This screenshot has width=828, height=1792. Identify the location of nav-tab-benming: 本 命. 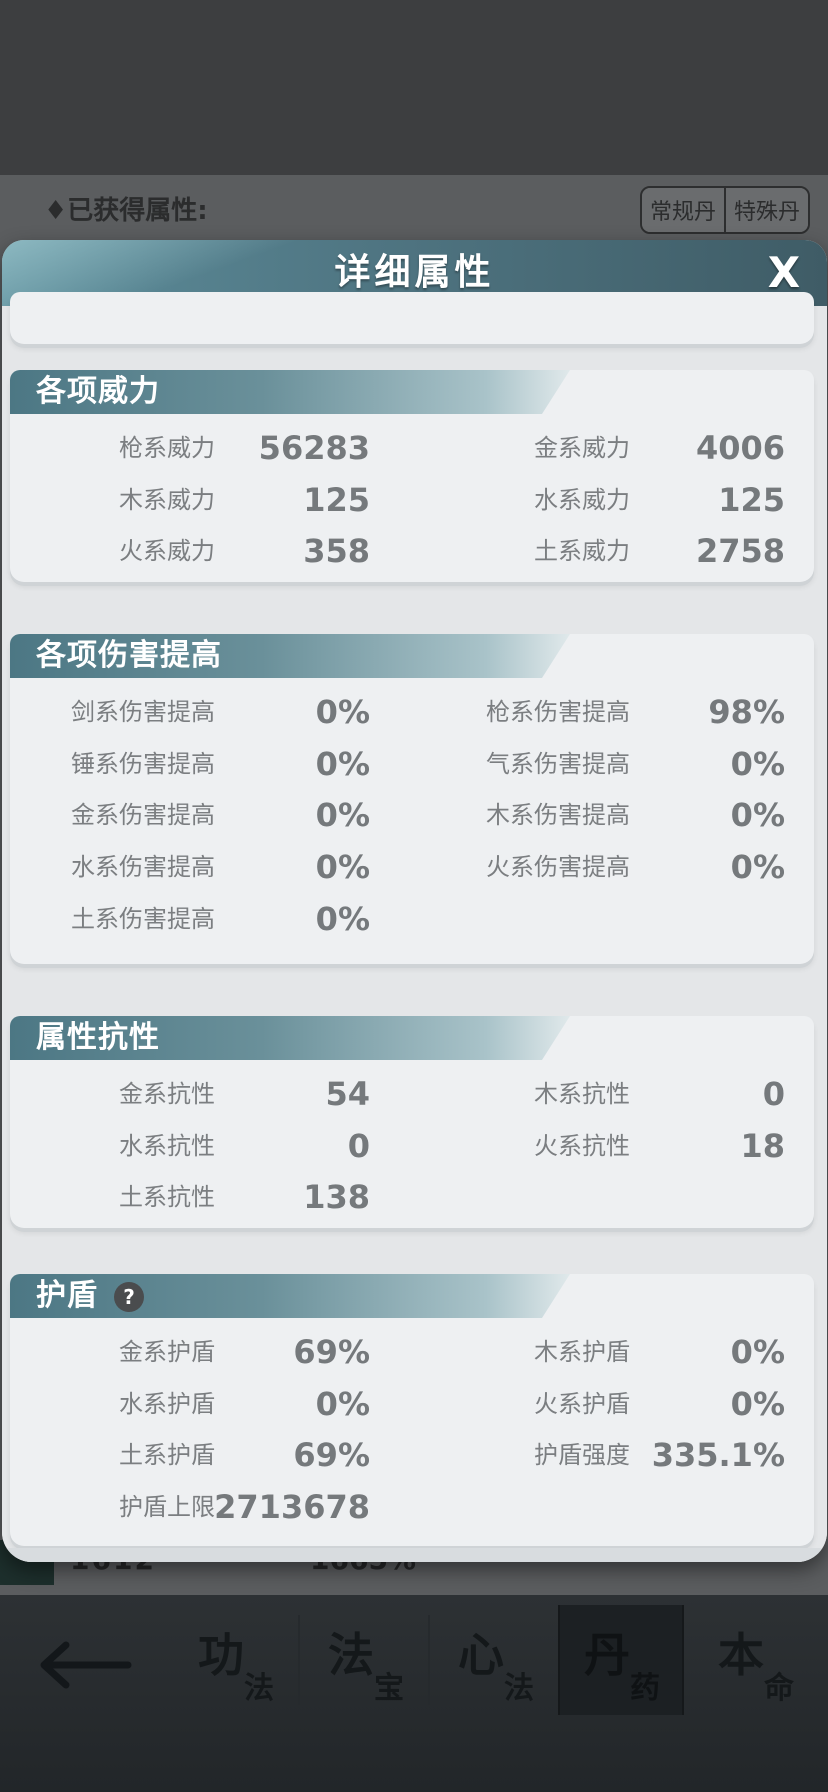
(757, 1660).